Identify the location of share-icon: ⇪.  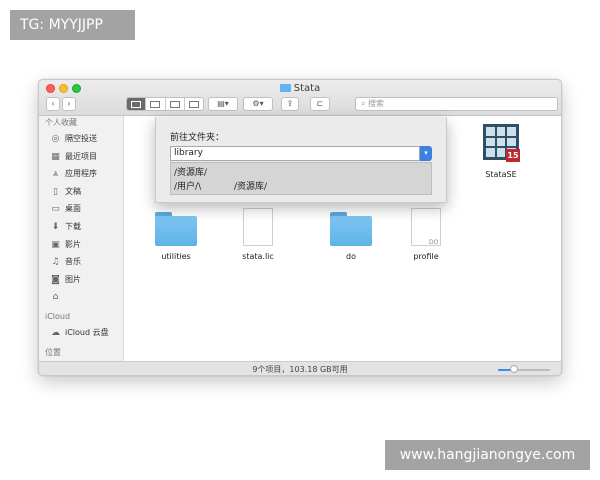
(290, 103).